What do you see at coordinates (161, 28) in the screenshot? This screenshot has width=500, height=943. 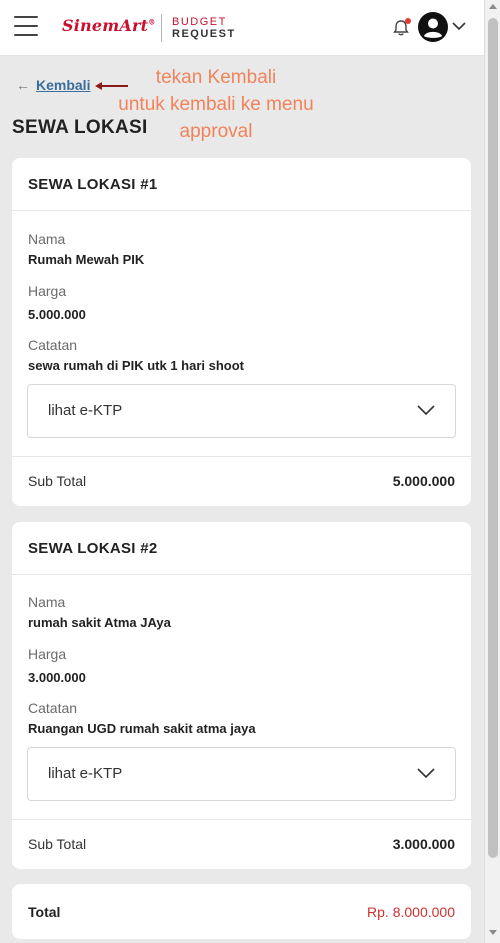 I see `logo-divider` at bounding box center [161, 28].